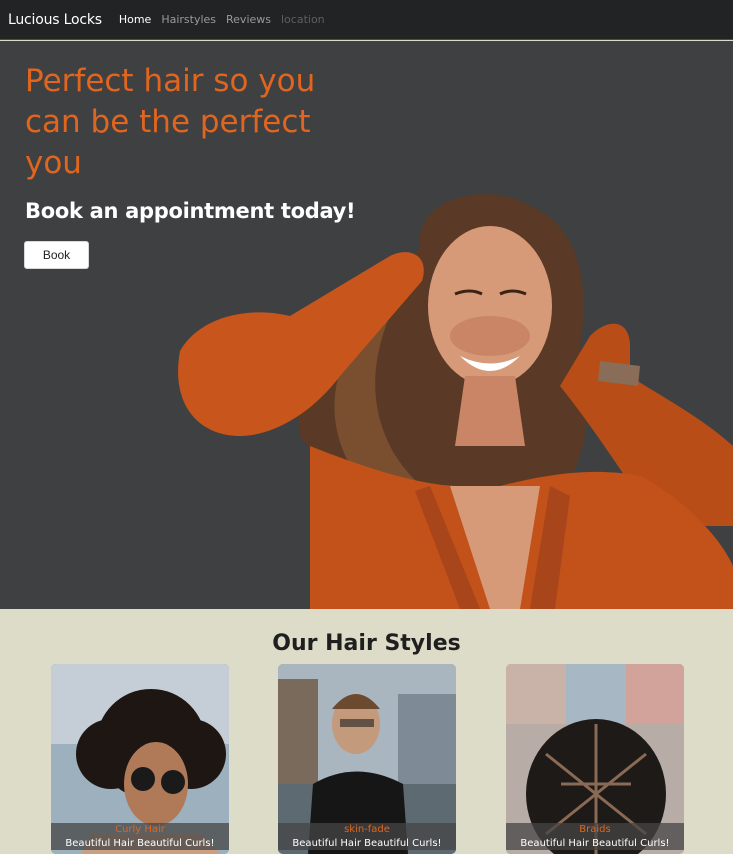  Describe the element at coordinates (135, 19) in the screenshot. I see `nav-home-link: Home` at that location.